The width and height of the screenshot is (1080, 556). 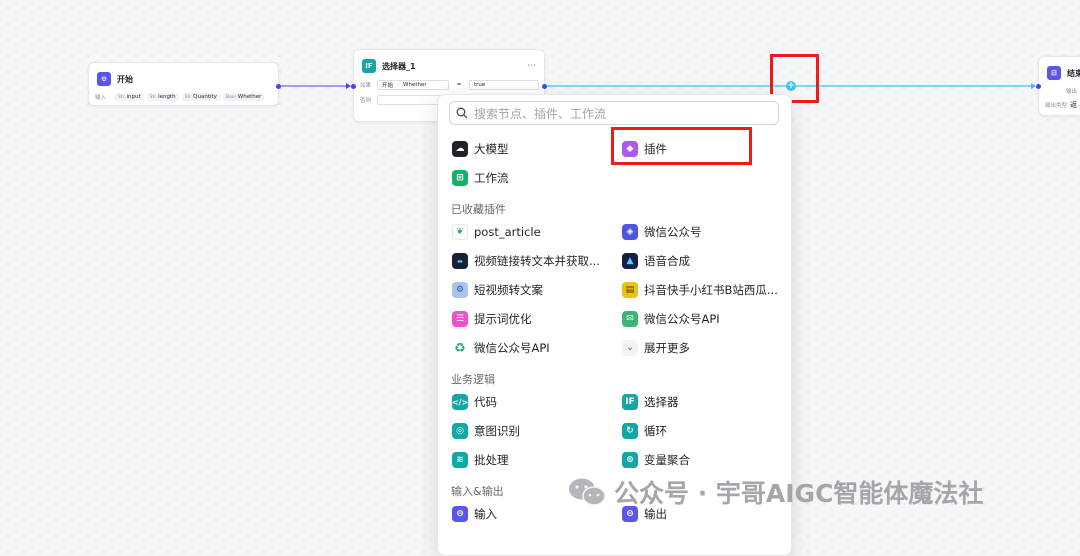 I want to click on fav-wechat-mp: ◈ 微信公众号, so click(x=662, y=232).